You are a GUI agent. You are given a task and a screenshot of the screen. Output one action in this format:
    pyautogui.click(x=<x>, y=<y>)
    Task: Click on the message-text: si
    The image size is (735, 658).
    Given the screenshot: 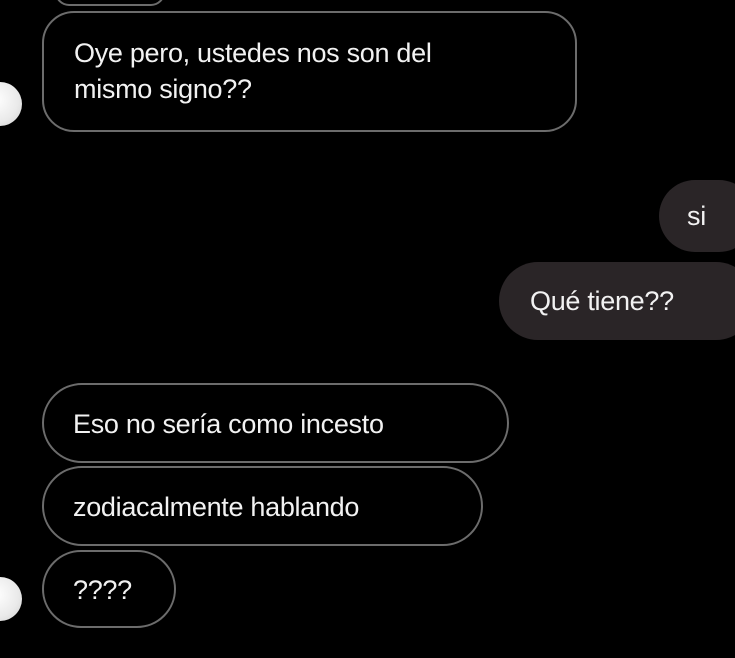 What is the action you would take?
    pyautogui.click(x=696, y=216)
    